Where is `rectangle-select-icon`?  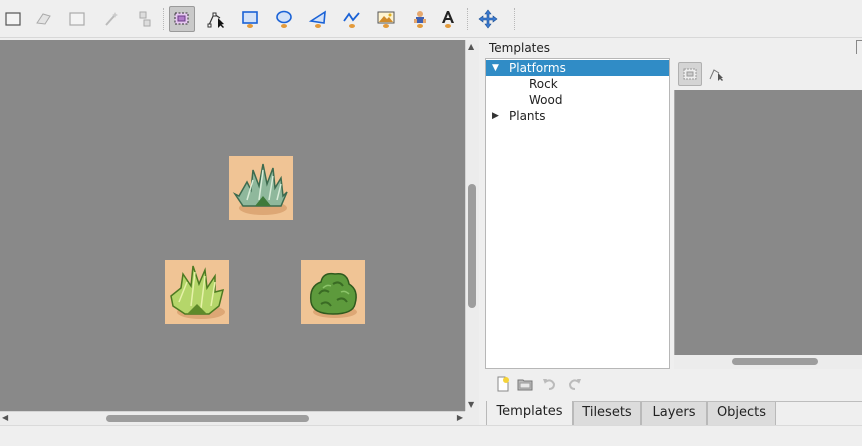
rectangle-select-icon is located at coordinates (13, 19).